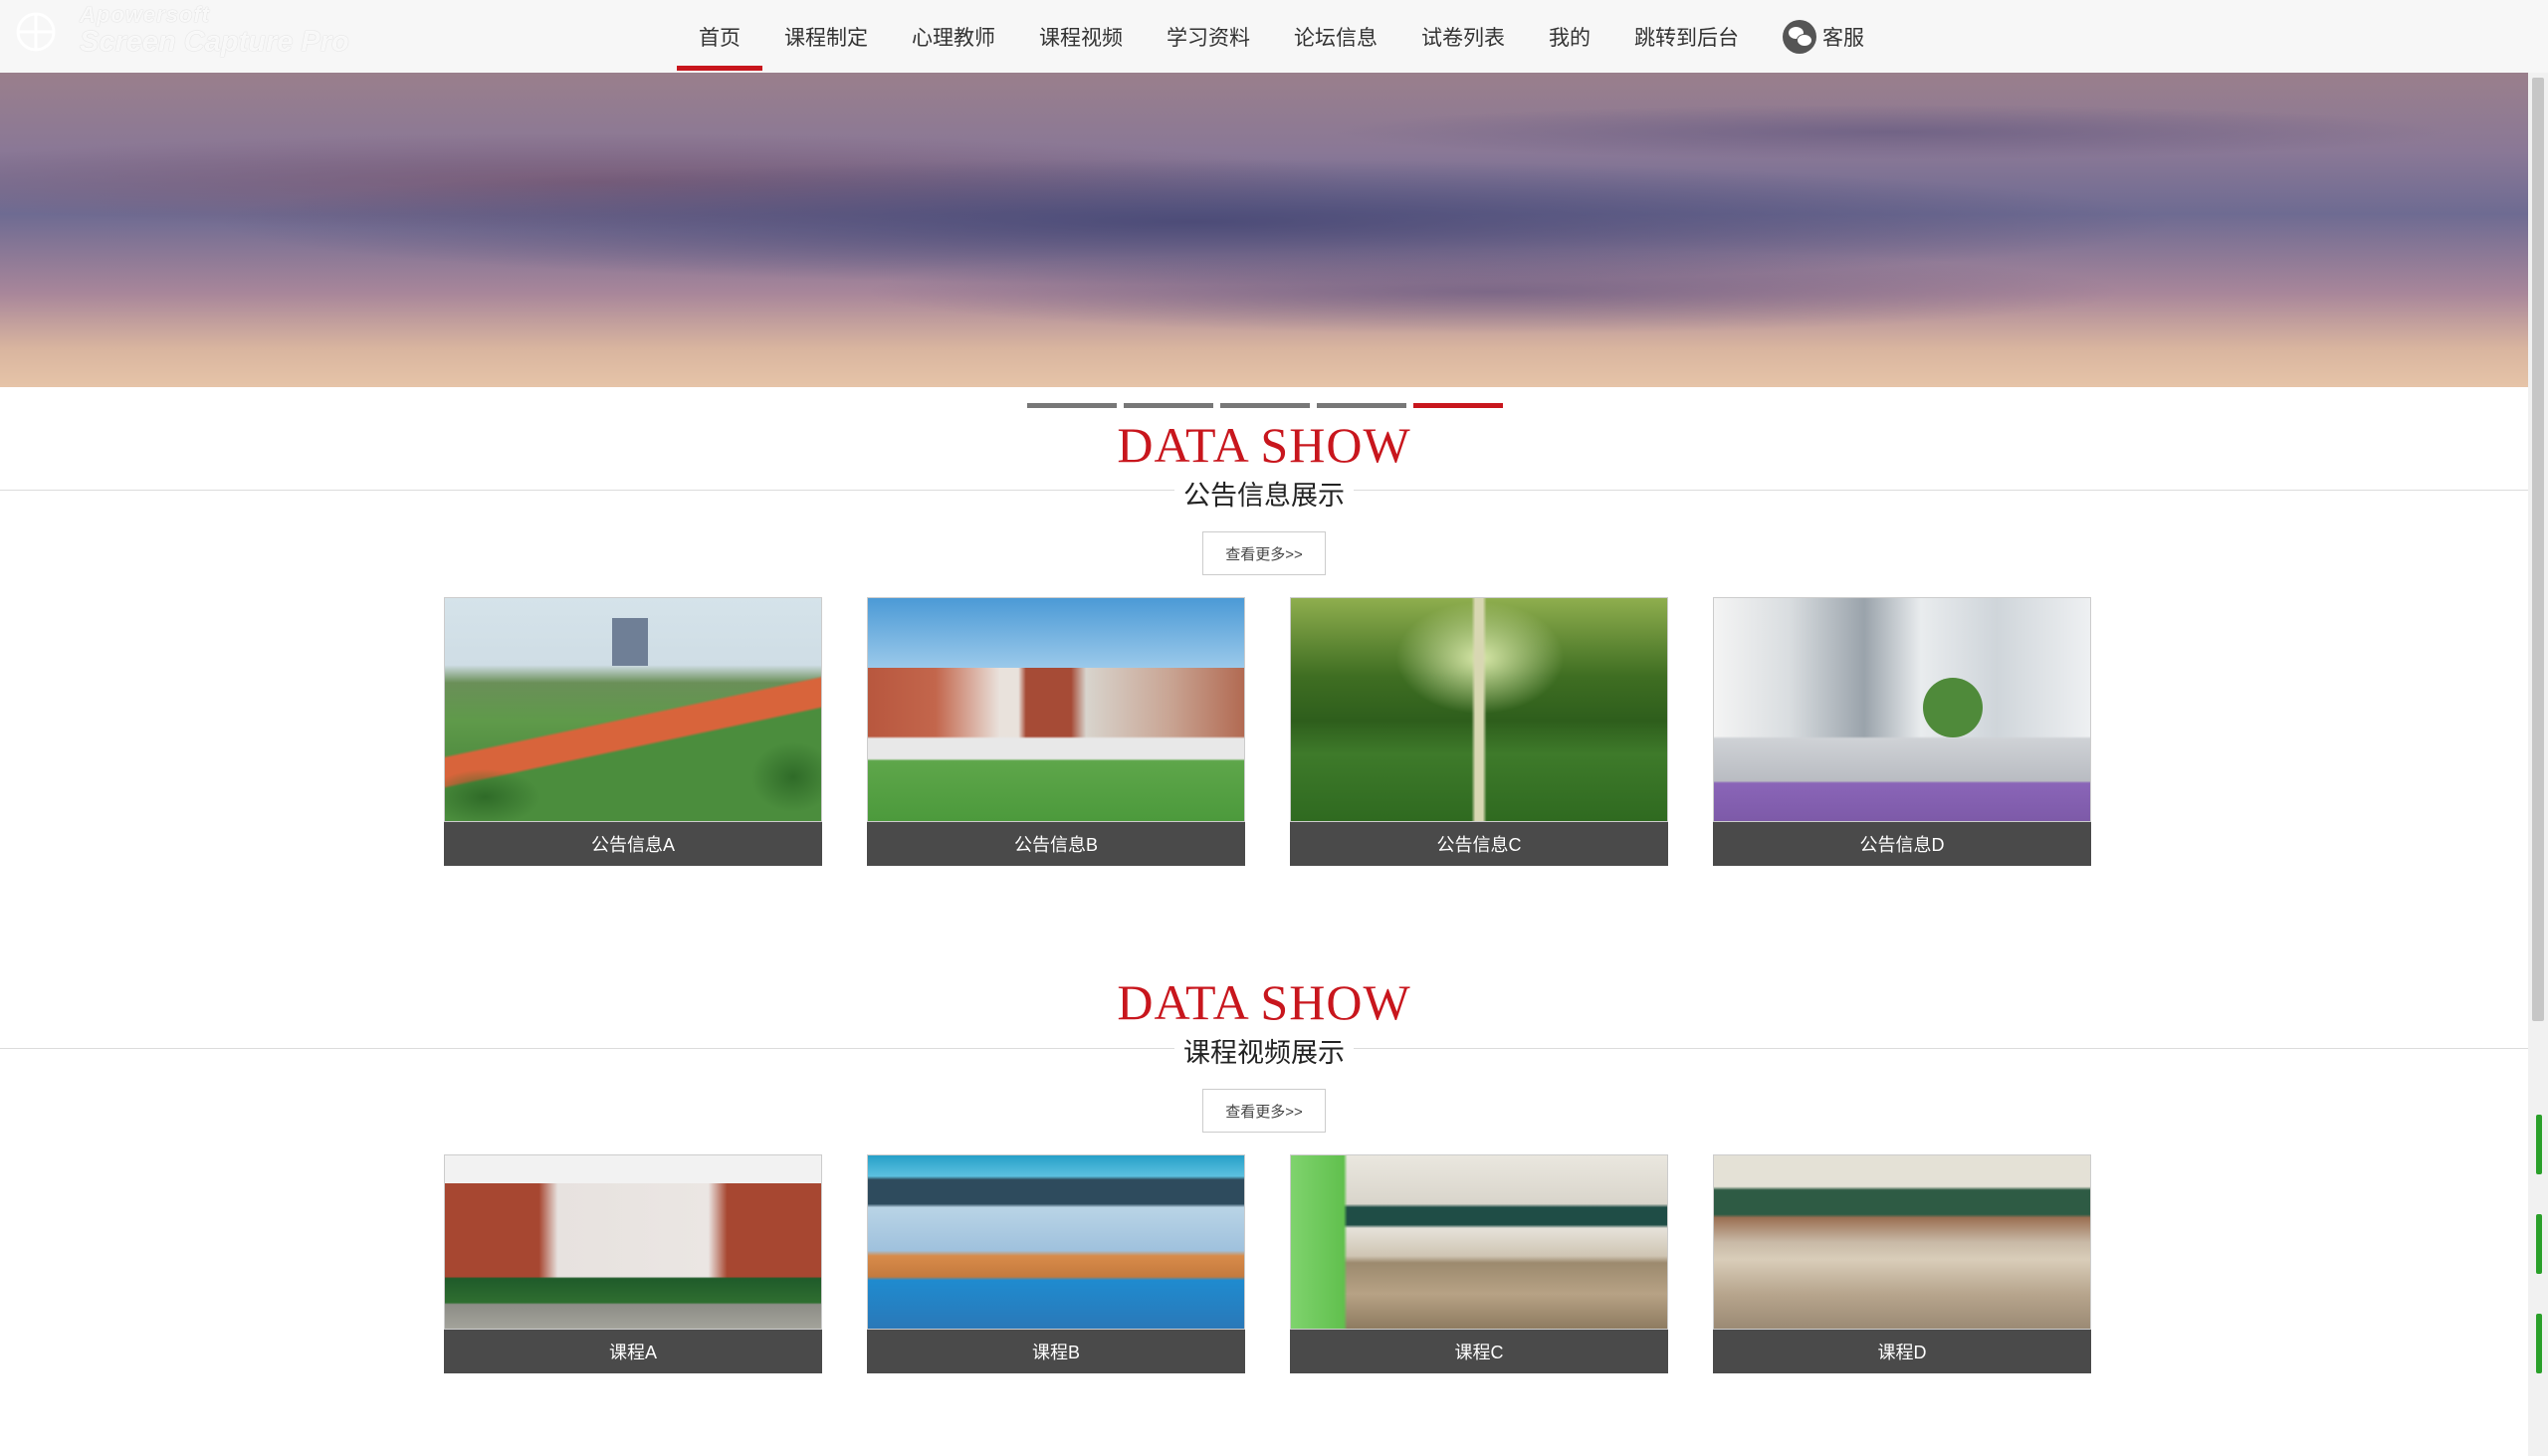 Image resolution: width=2548 pixels, height=1456 pixels. I want to click on nav-item-label: 试卷列表, so click(1463, 38).